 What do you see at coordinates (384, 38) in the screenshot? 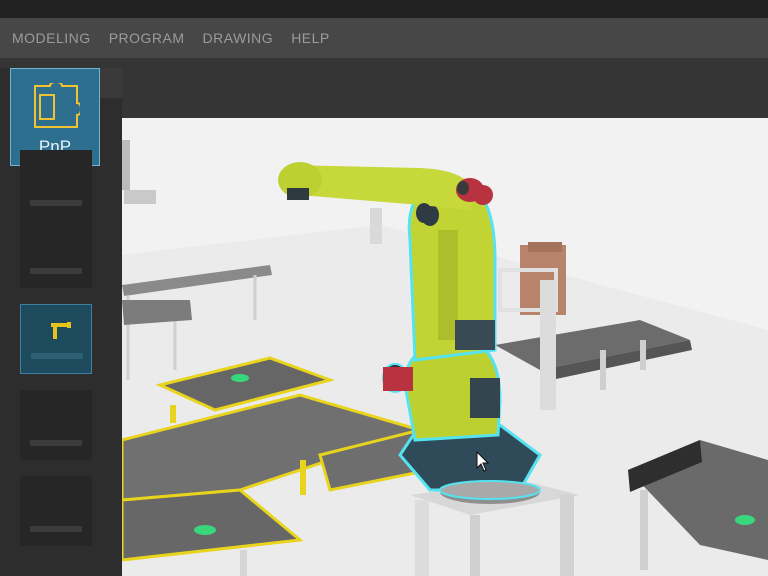
I see `menu-bar: MODELING PROGRAM DRAWING HELP` at bounding box center [384, 38].